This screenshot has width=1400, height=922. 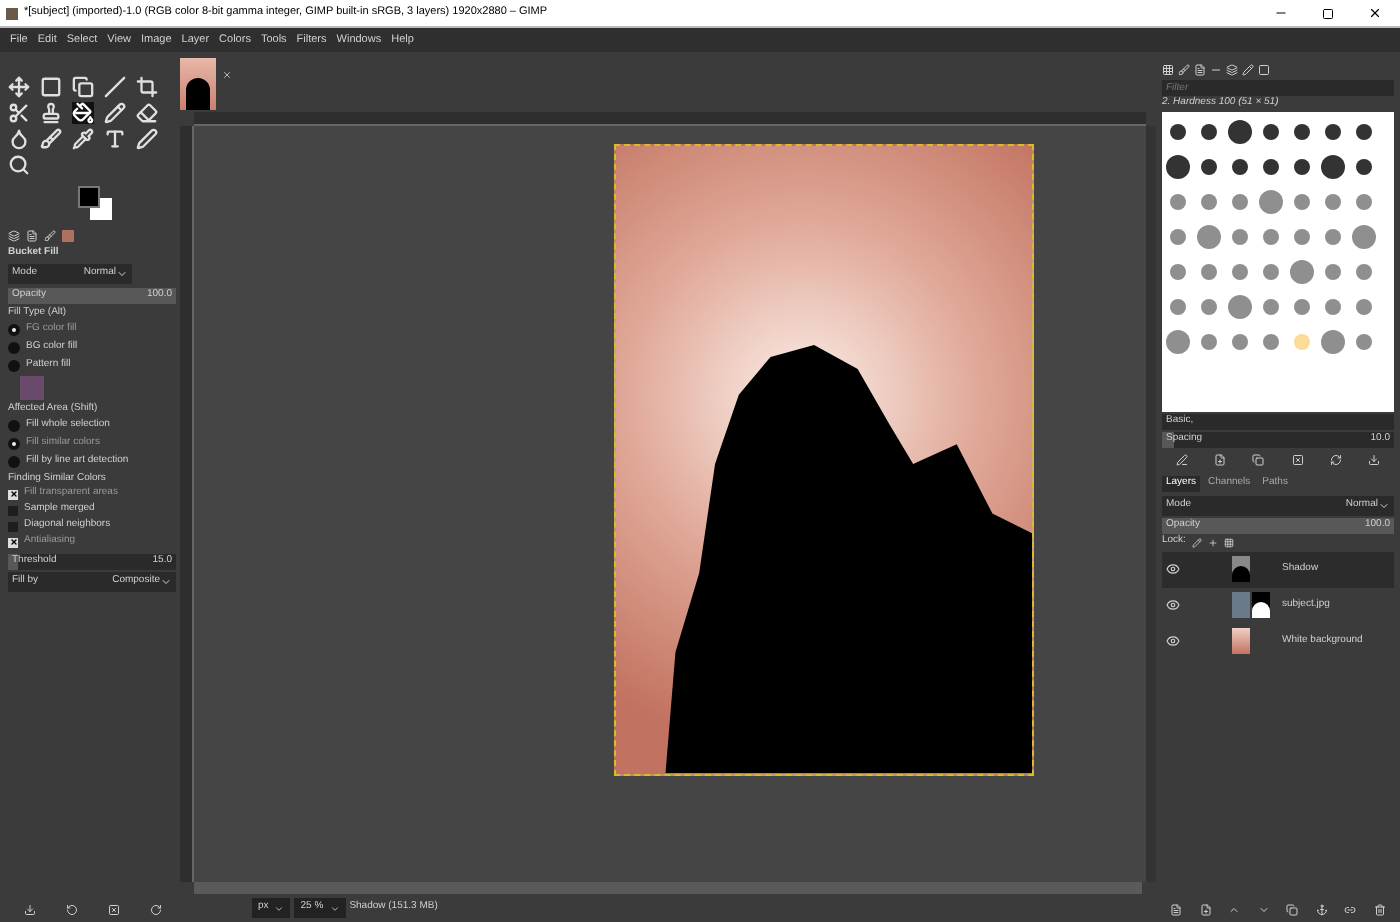 What do you see at coordinates (19, 113) in the screenshot?
I see `scissors-icon` at bounding box center [19, 113].